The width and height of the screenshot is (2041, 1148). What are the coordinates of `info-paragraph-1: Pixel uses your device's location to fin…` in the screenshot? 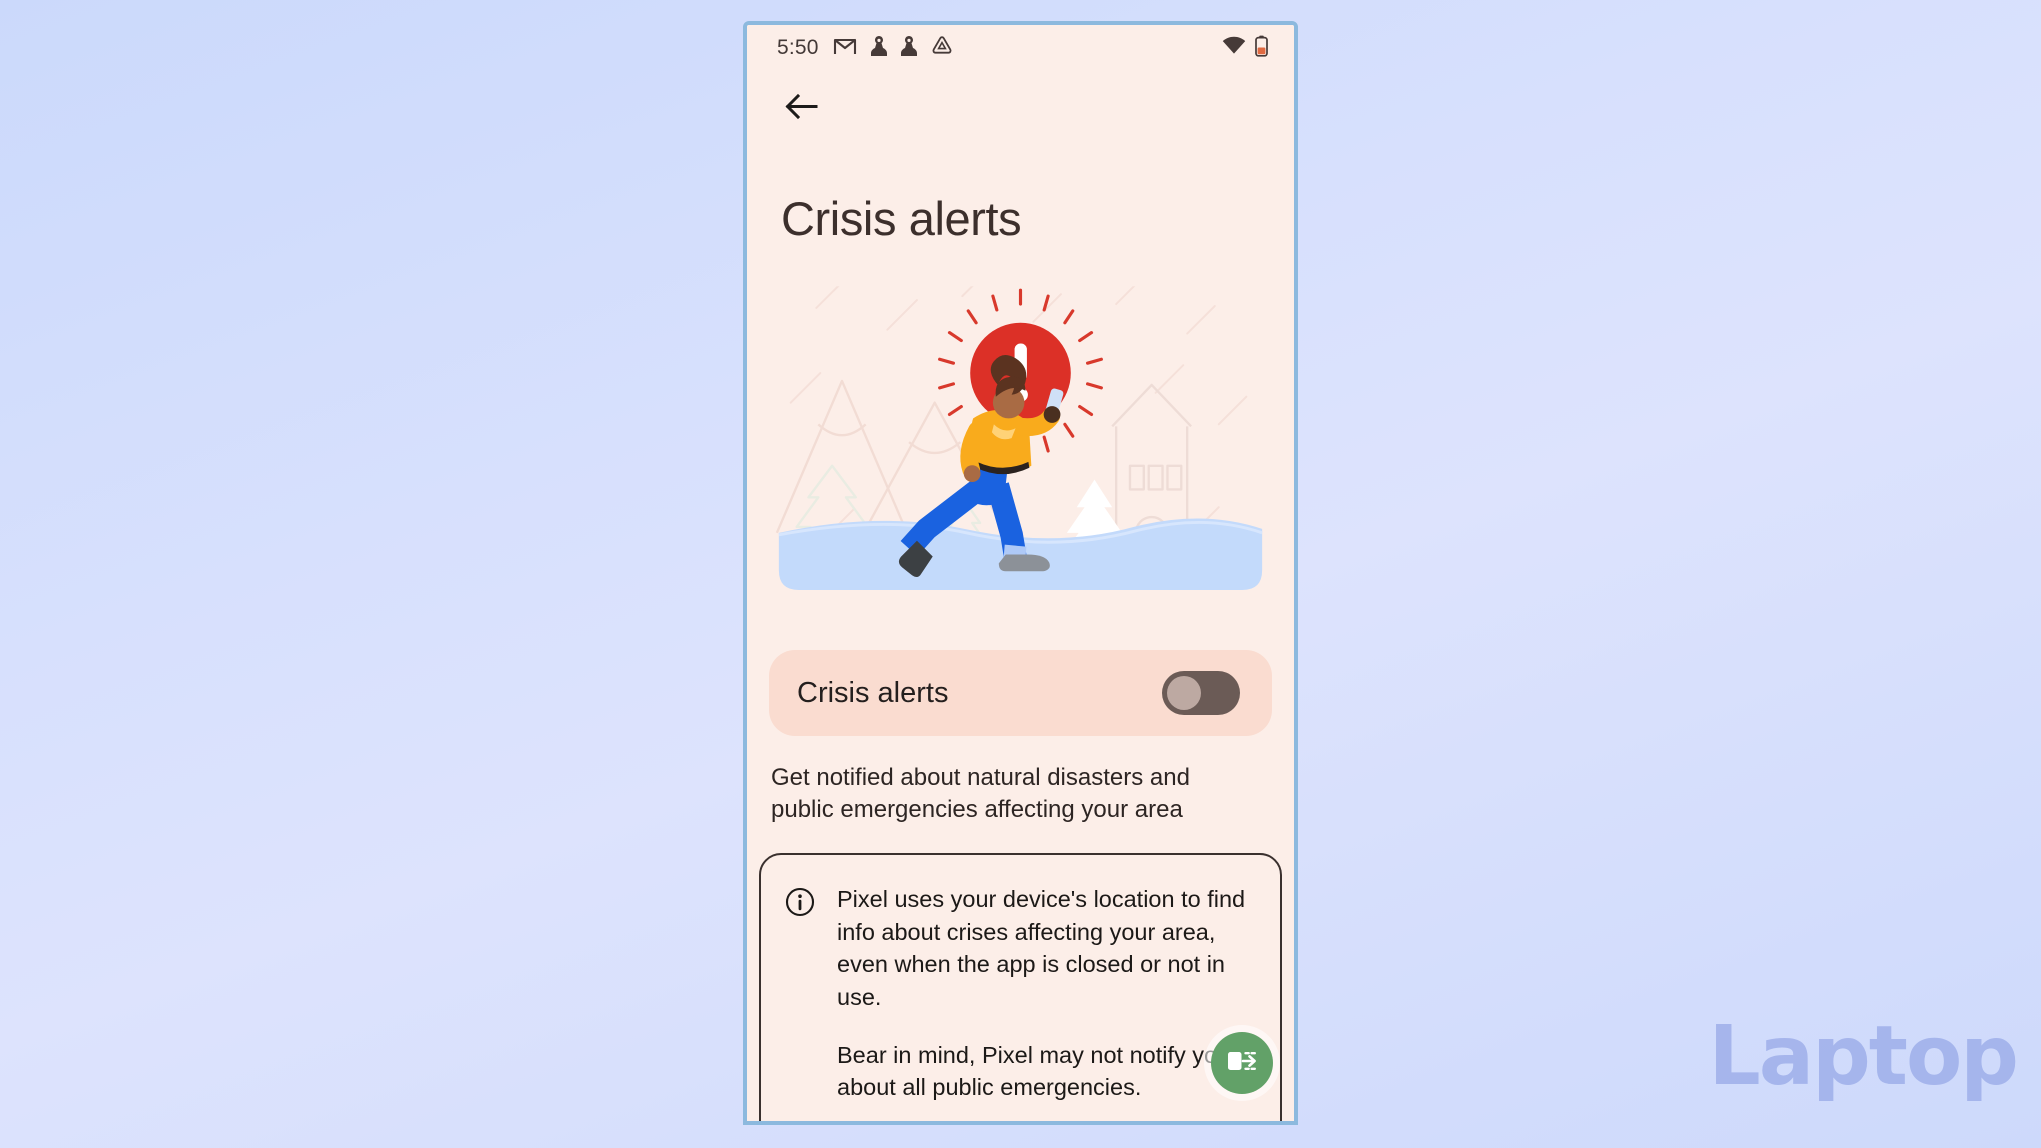 It's located at (1041, 948).